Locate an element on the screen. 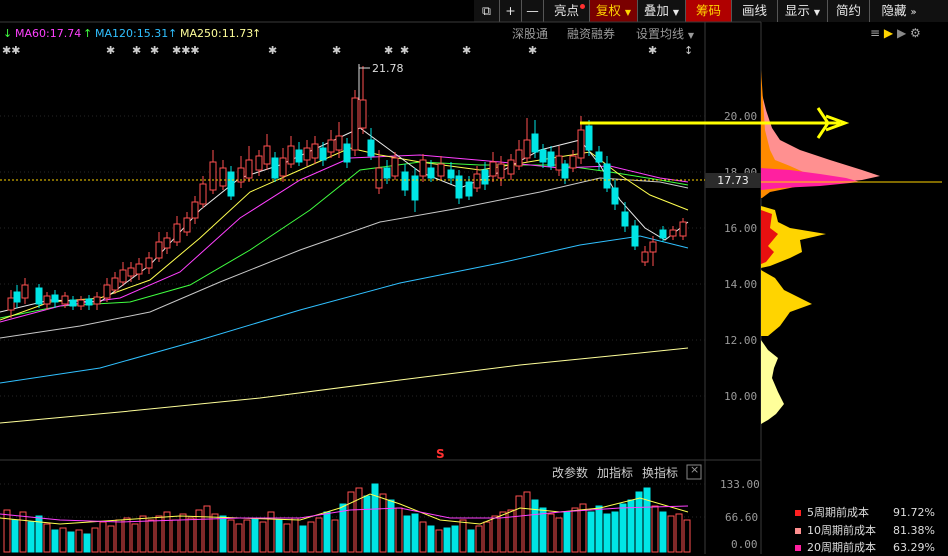 This screenshot has height=556, width=948. legend-label: 5周期前成本 is located at coordinates (838, 512).